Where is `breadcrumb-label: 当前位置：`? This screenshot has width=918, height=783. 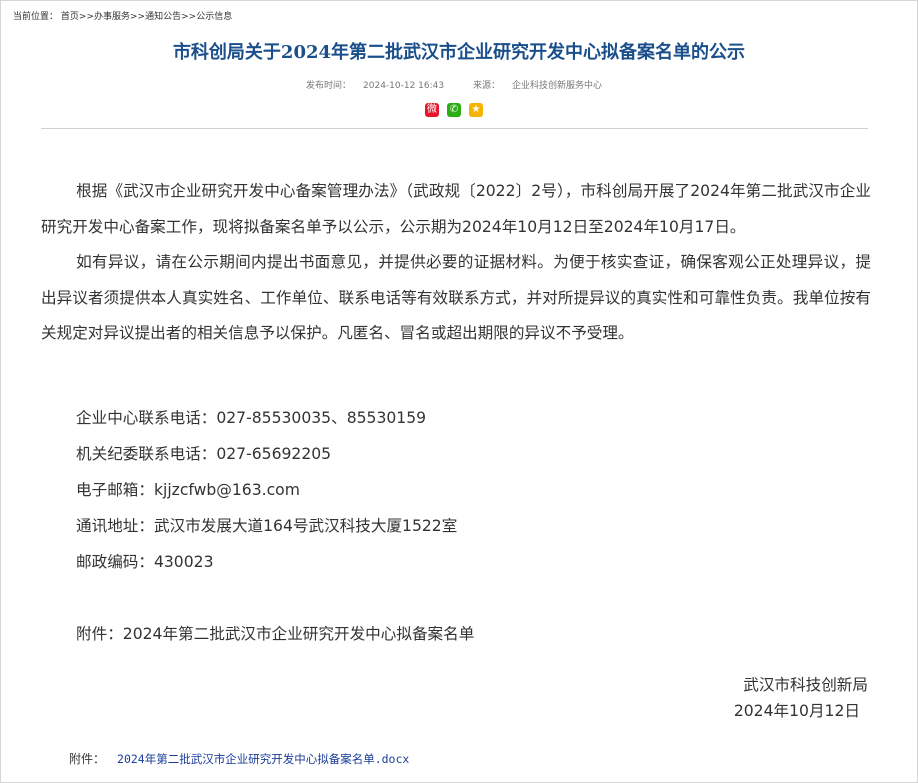
breadcrumb-label: 当前位置： is located at coordinates (36, 17).